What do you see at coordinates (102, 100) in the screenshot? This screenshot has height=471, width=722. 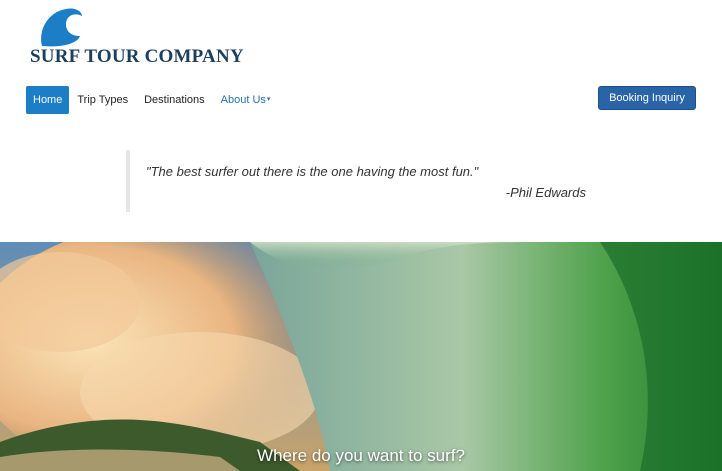 I see `nav-item-trip-types: Trip Types` at bounding box center [102, 100].